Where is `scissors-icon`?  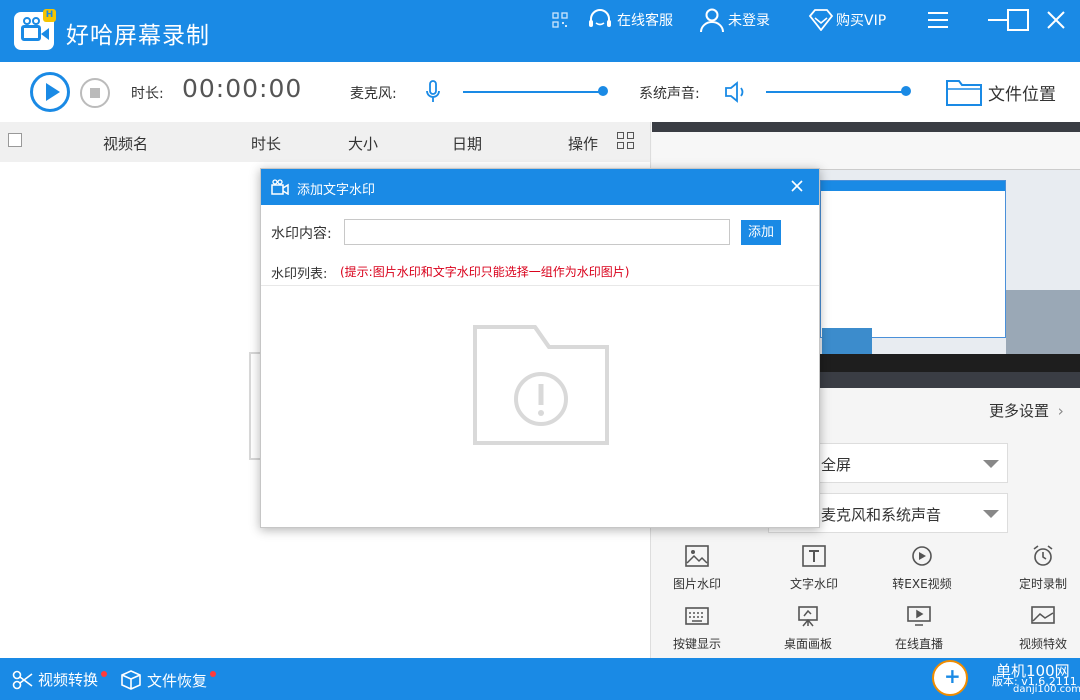
scissors-icon is located at coordinates (22, 679).